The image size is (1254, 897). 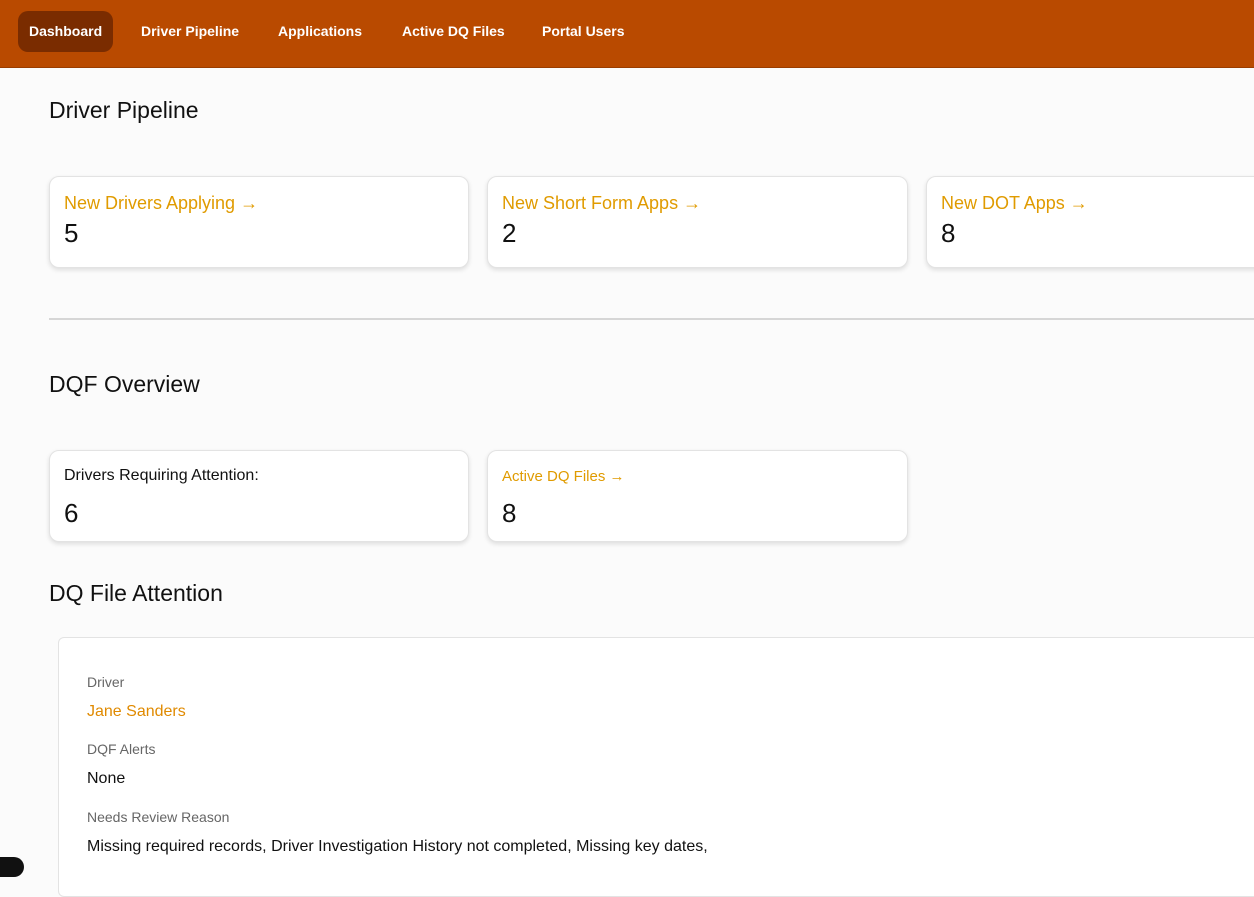 I want to click on dqf-alerts-value: None, so click(x=106, y=778).